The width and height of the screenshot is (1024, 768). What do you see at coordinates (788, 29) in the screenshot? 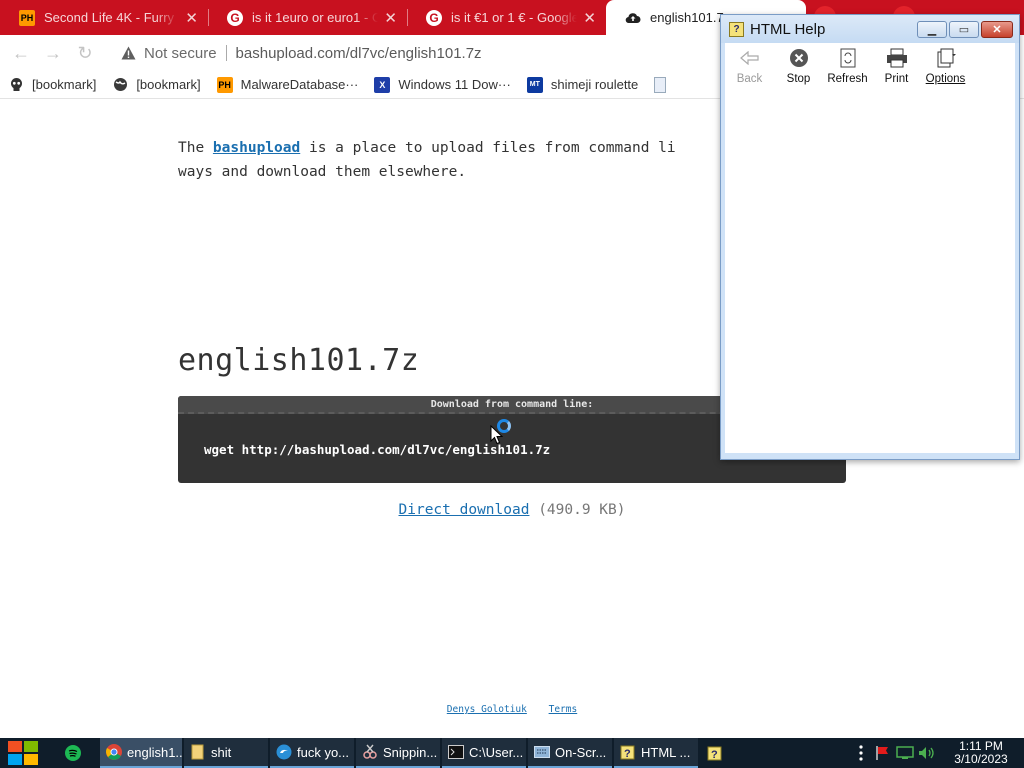
I see `help-window-title: HTML Help` at bounding box center [788, 29].